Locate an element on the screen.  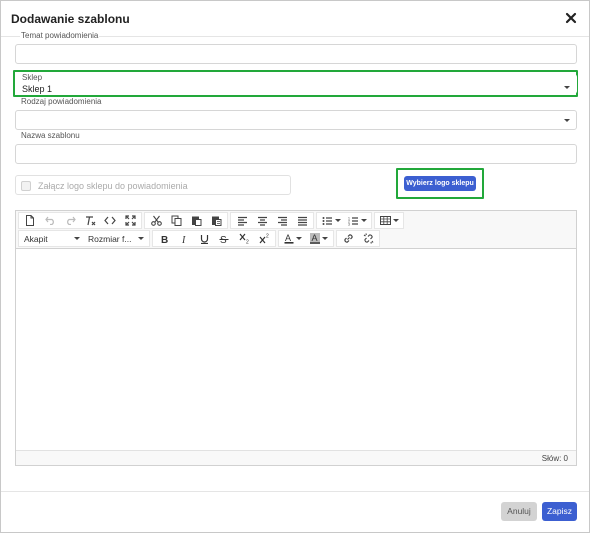
fullscreen-icon is located at coordinates (130, 220).